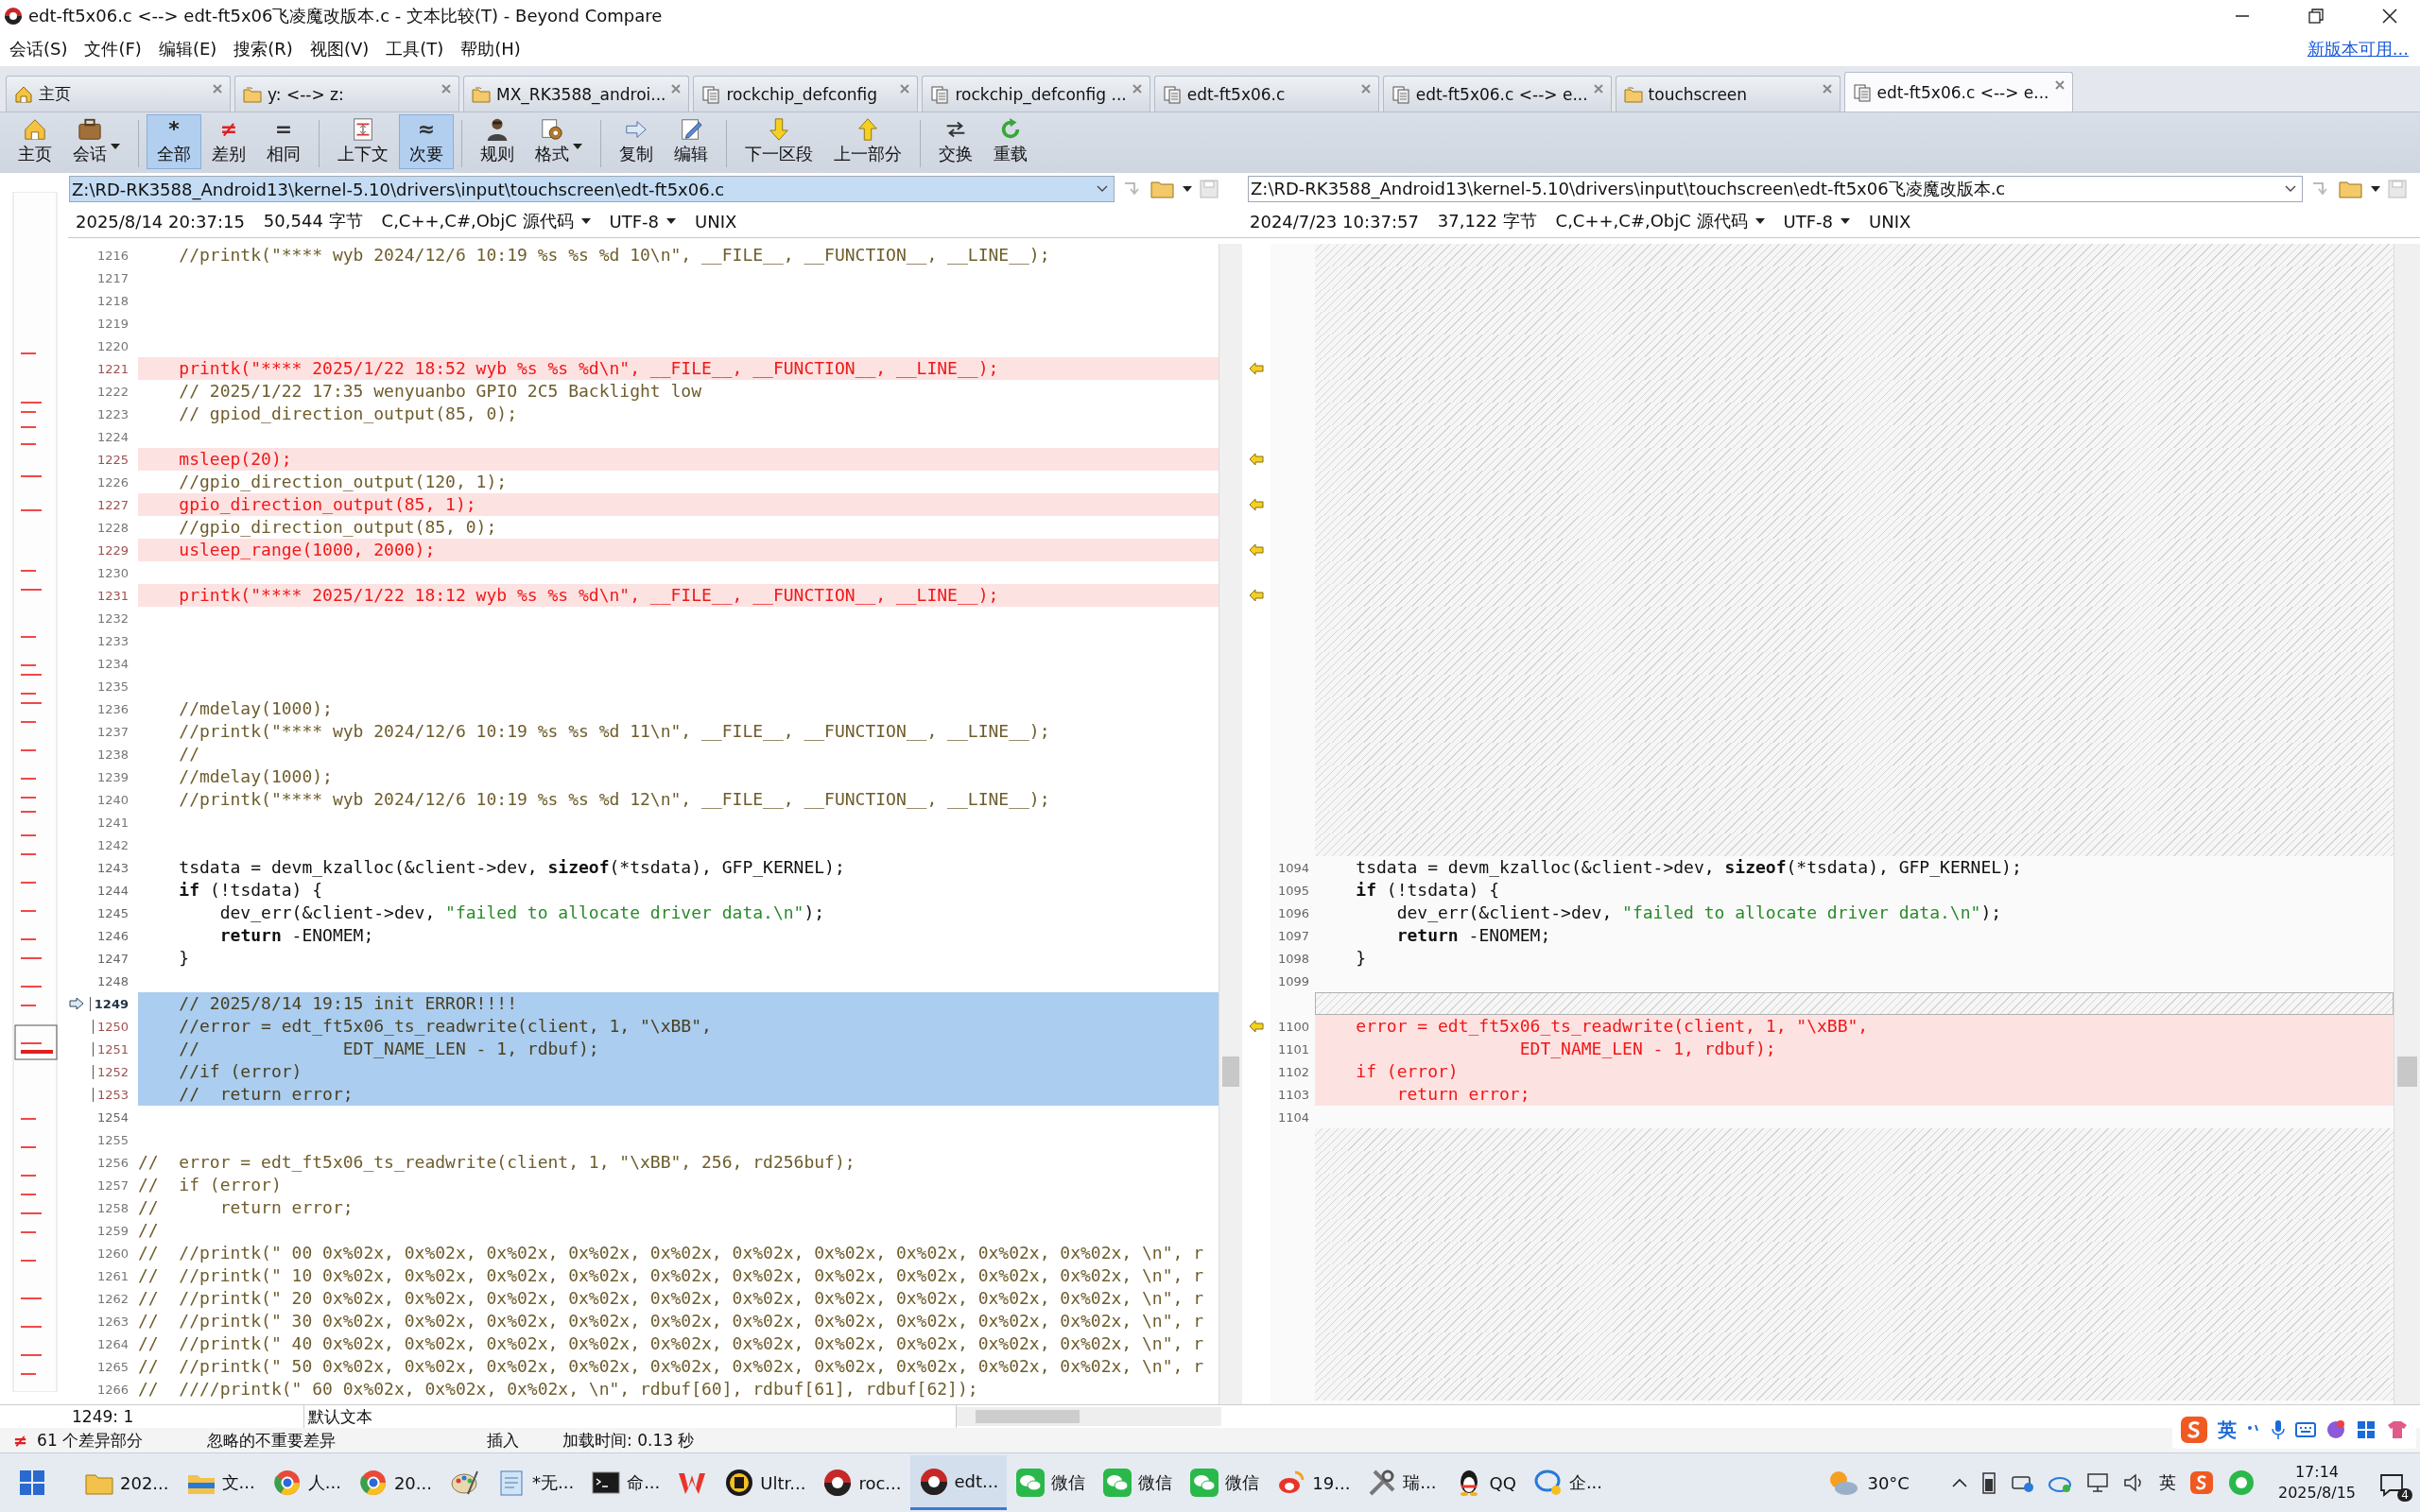 Image resolution: width=2420 pixels, height=1512 pixels. What do you see at coordinates (2097, 1482) in the screenshot?
I see `network-icon` at bounding box center [2097, 1482].